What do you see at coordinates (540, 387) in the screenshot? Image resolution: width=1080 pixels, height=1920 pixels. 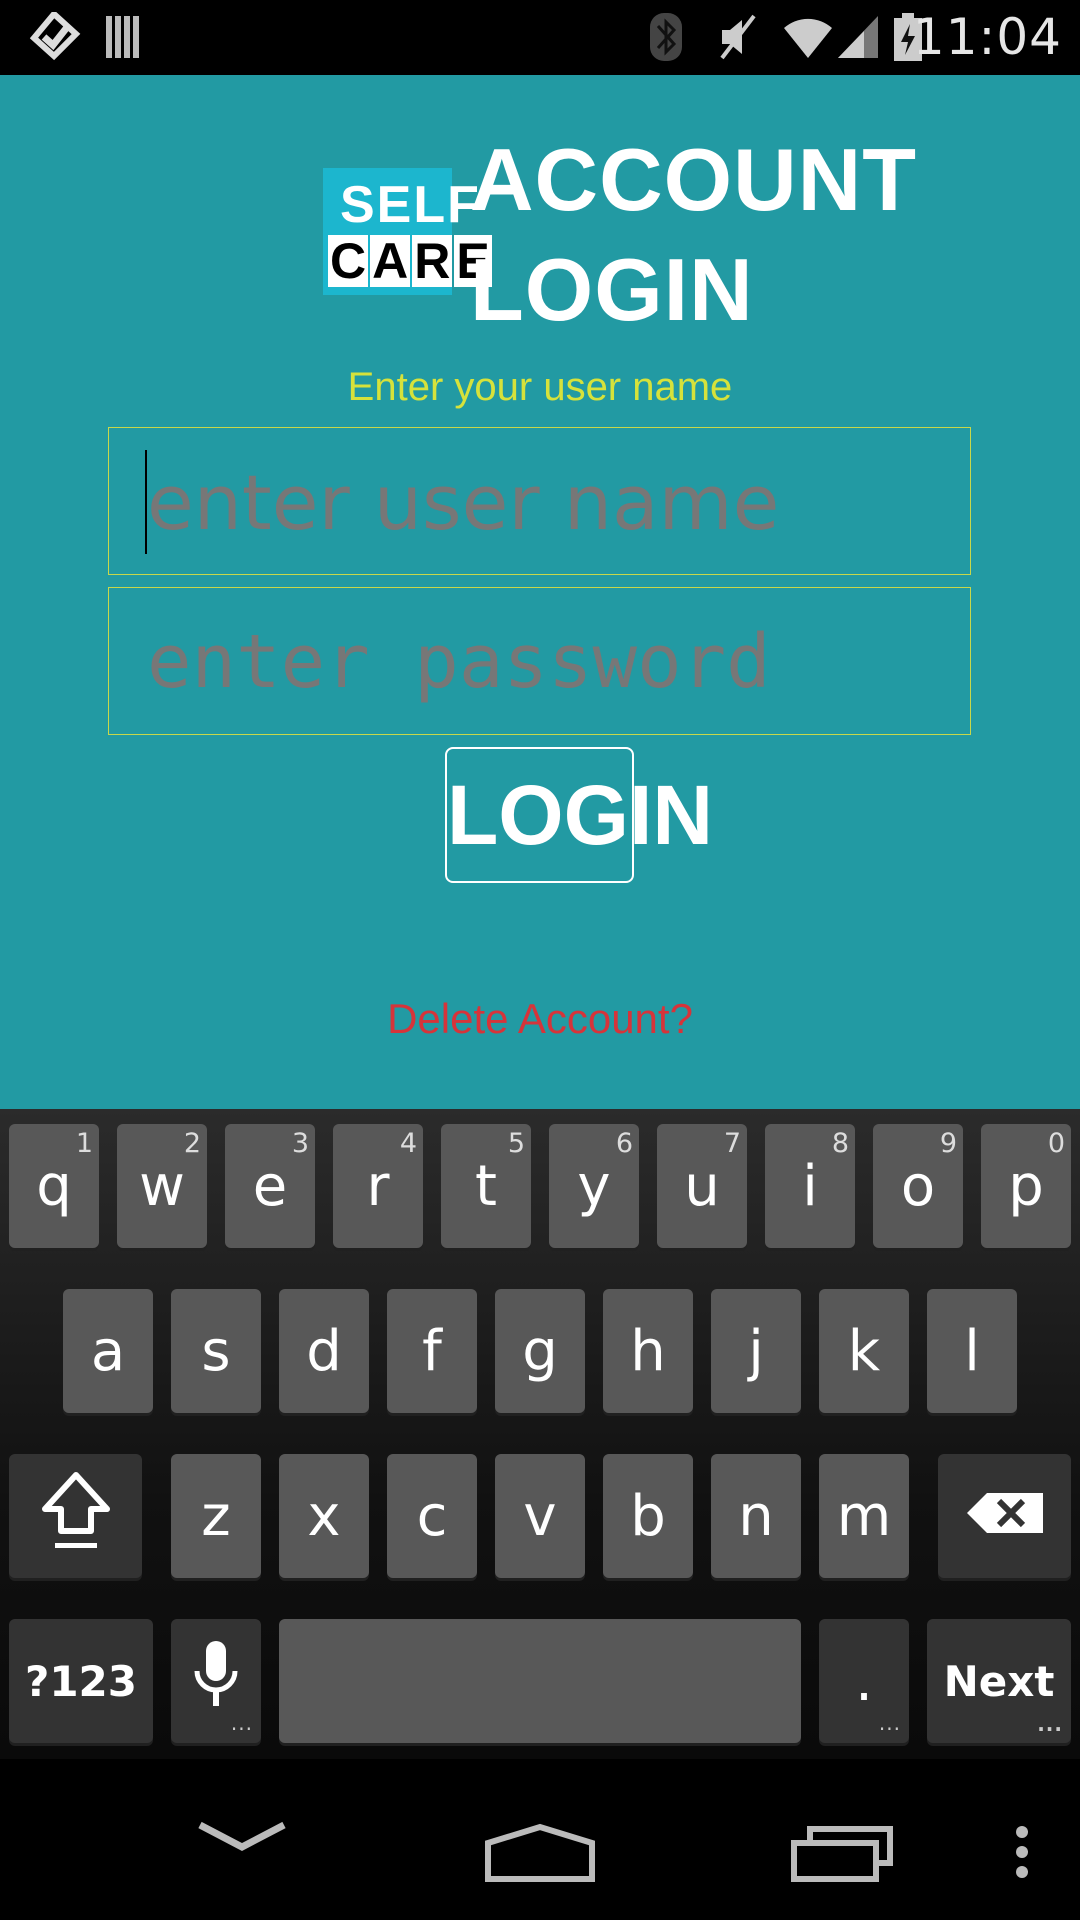 I see `username-prompt: Enter your user name` at bounding box center [540, 387].